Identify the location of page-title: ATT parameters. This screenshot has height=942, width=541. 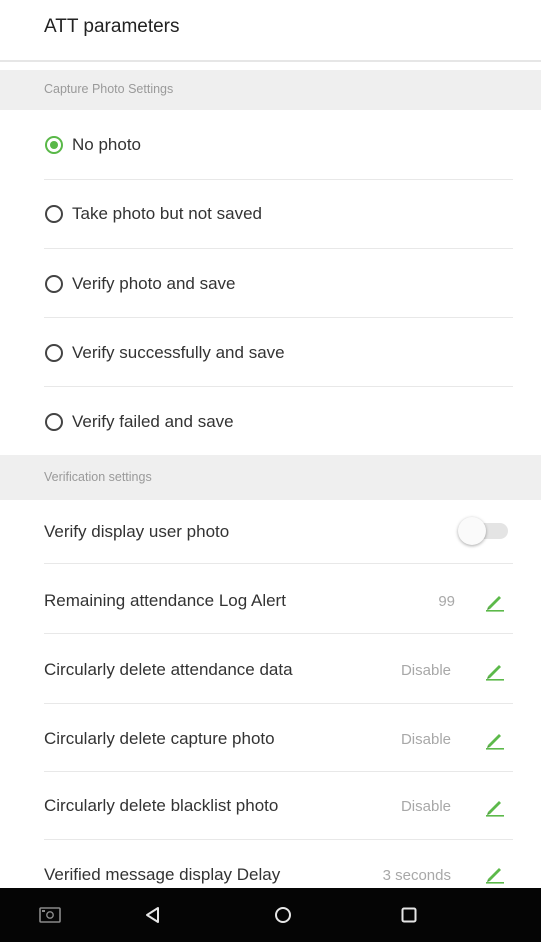
(112, 26).